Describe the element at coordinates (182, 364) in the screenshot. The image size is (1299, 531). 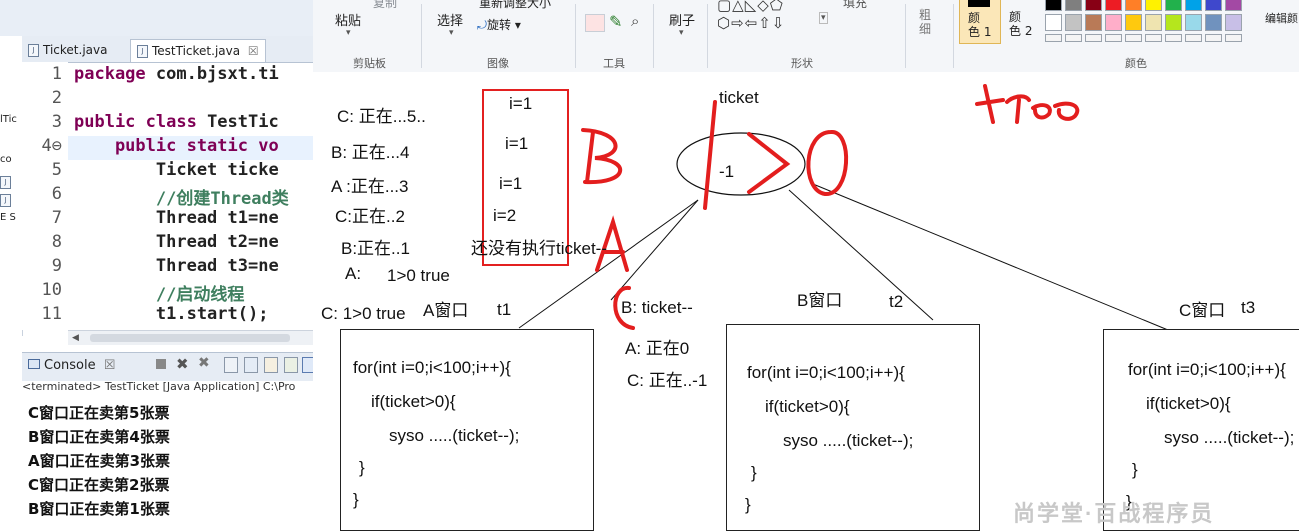
I see `remove-launch-icon: ✖` at that location.